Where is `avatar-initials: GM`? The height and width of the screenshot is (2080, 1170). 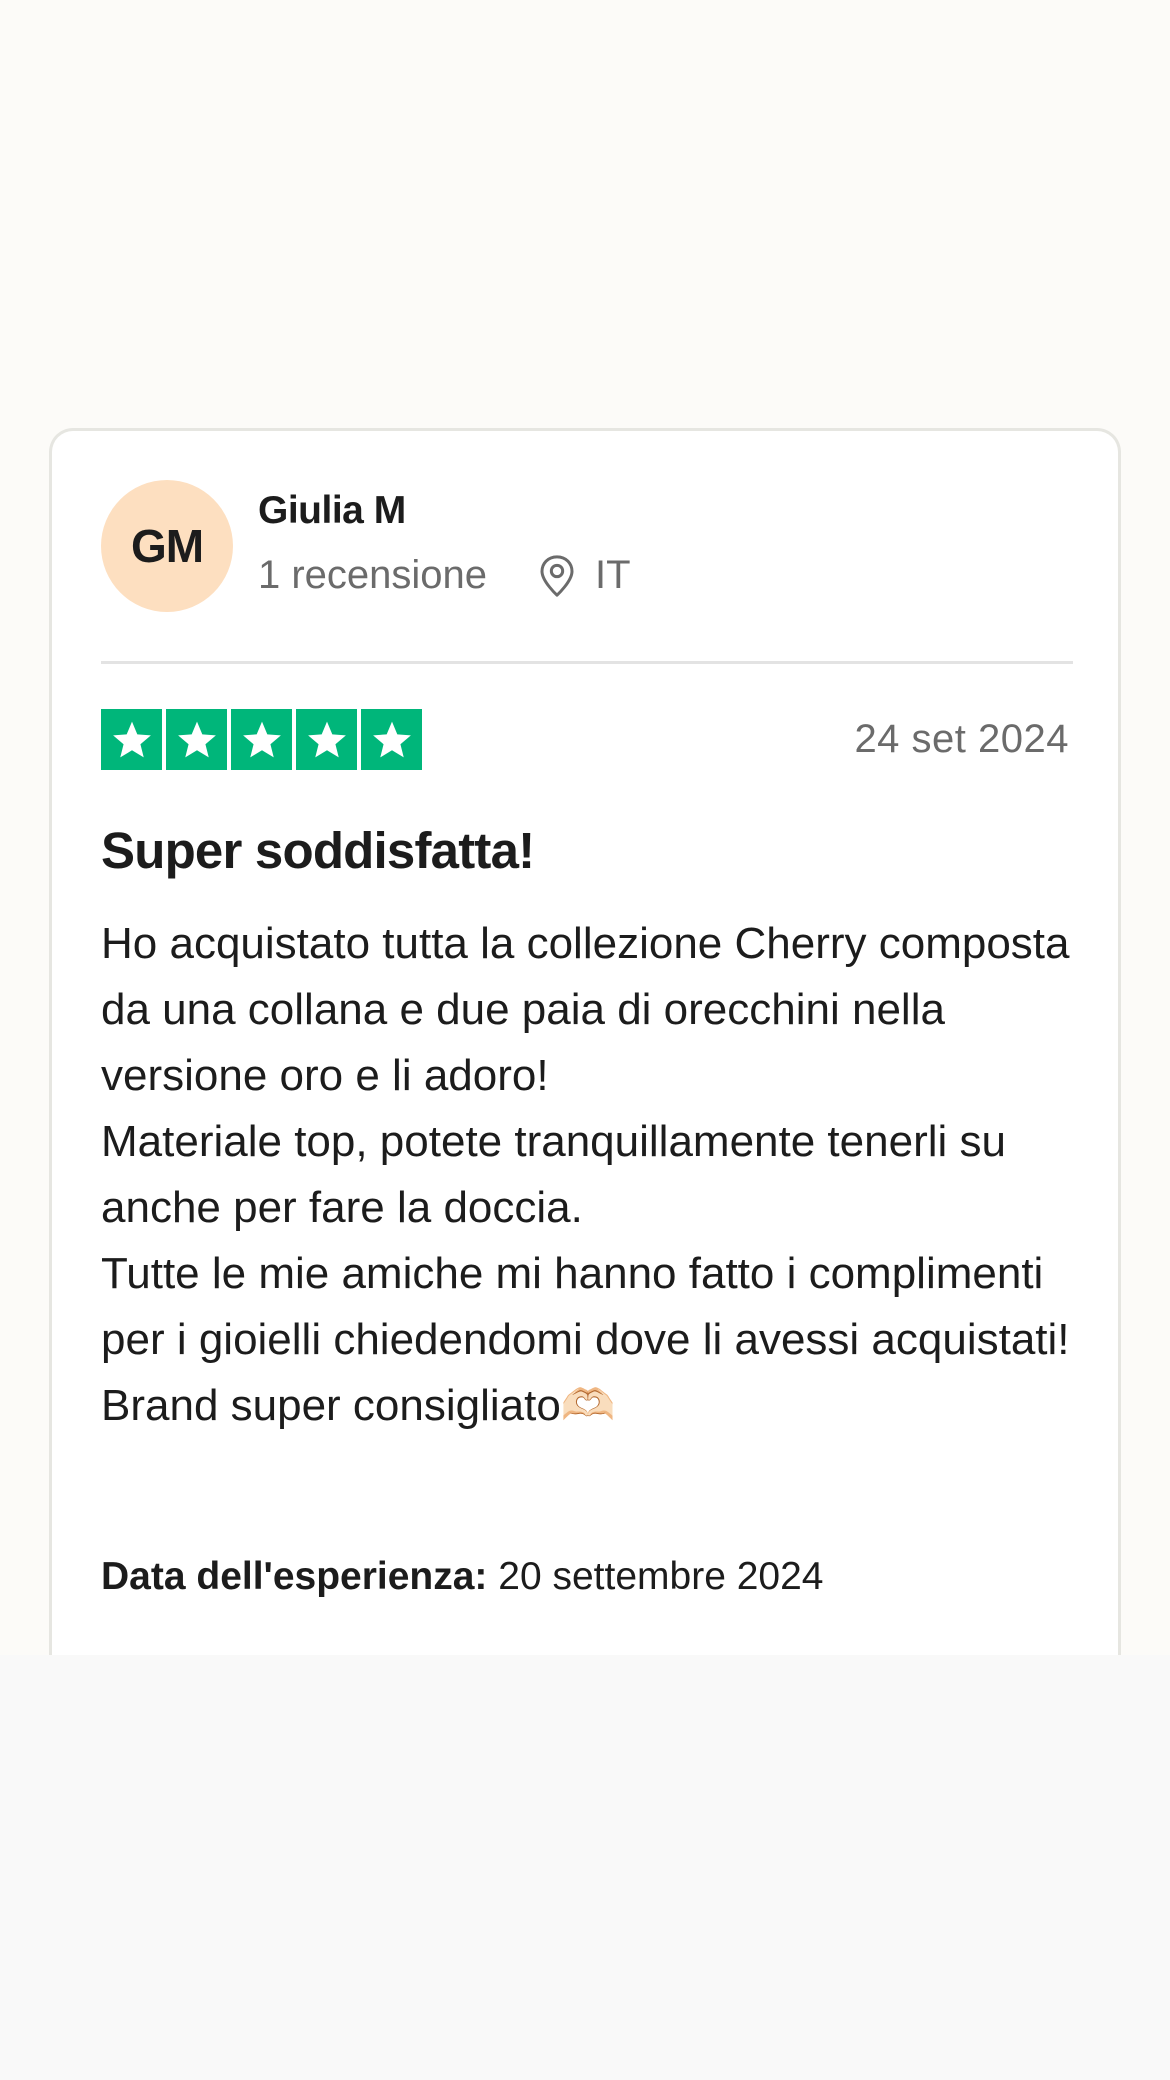
avatar-initials: GM is located at coordinates (167, 546).